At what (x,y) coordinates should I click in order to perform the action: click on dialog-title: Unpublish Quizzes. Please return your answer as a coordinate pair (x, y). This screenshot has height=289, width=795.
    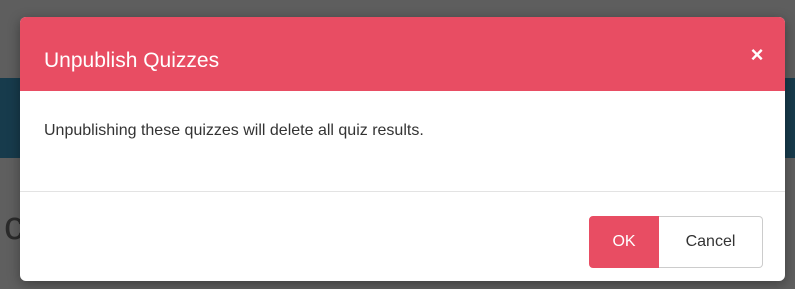
    Looking at the image, I should click on (132, 60).